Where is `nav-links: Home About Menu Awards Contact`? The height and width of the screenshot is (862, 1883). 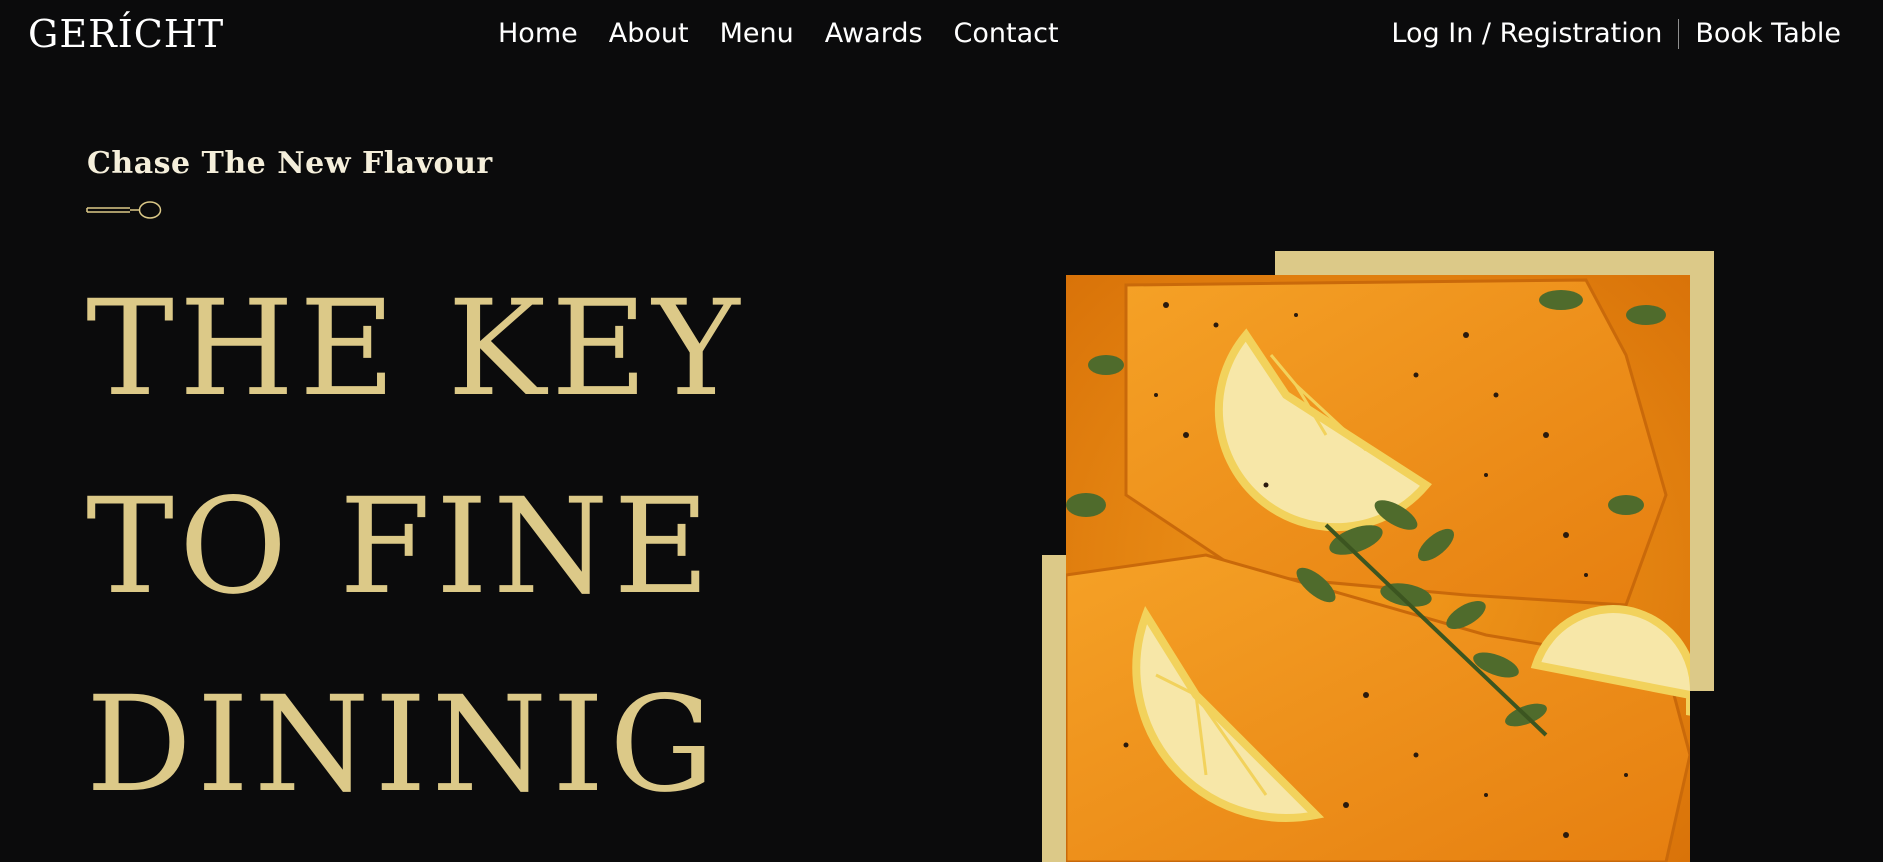 nav-links: Home About Menu Awards Contact is located at coordinates (794, 34).